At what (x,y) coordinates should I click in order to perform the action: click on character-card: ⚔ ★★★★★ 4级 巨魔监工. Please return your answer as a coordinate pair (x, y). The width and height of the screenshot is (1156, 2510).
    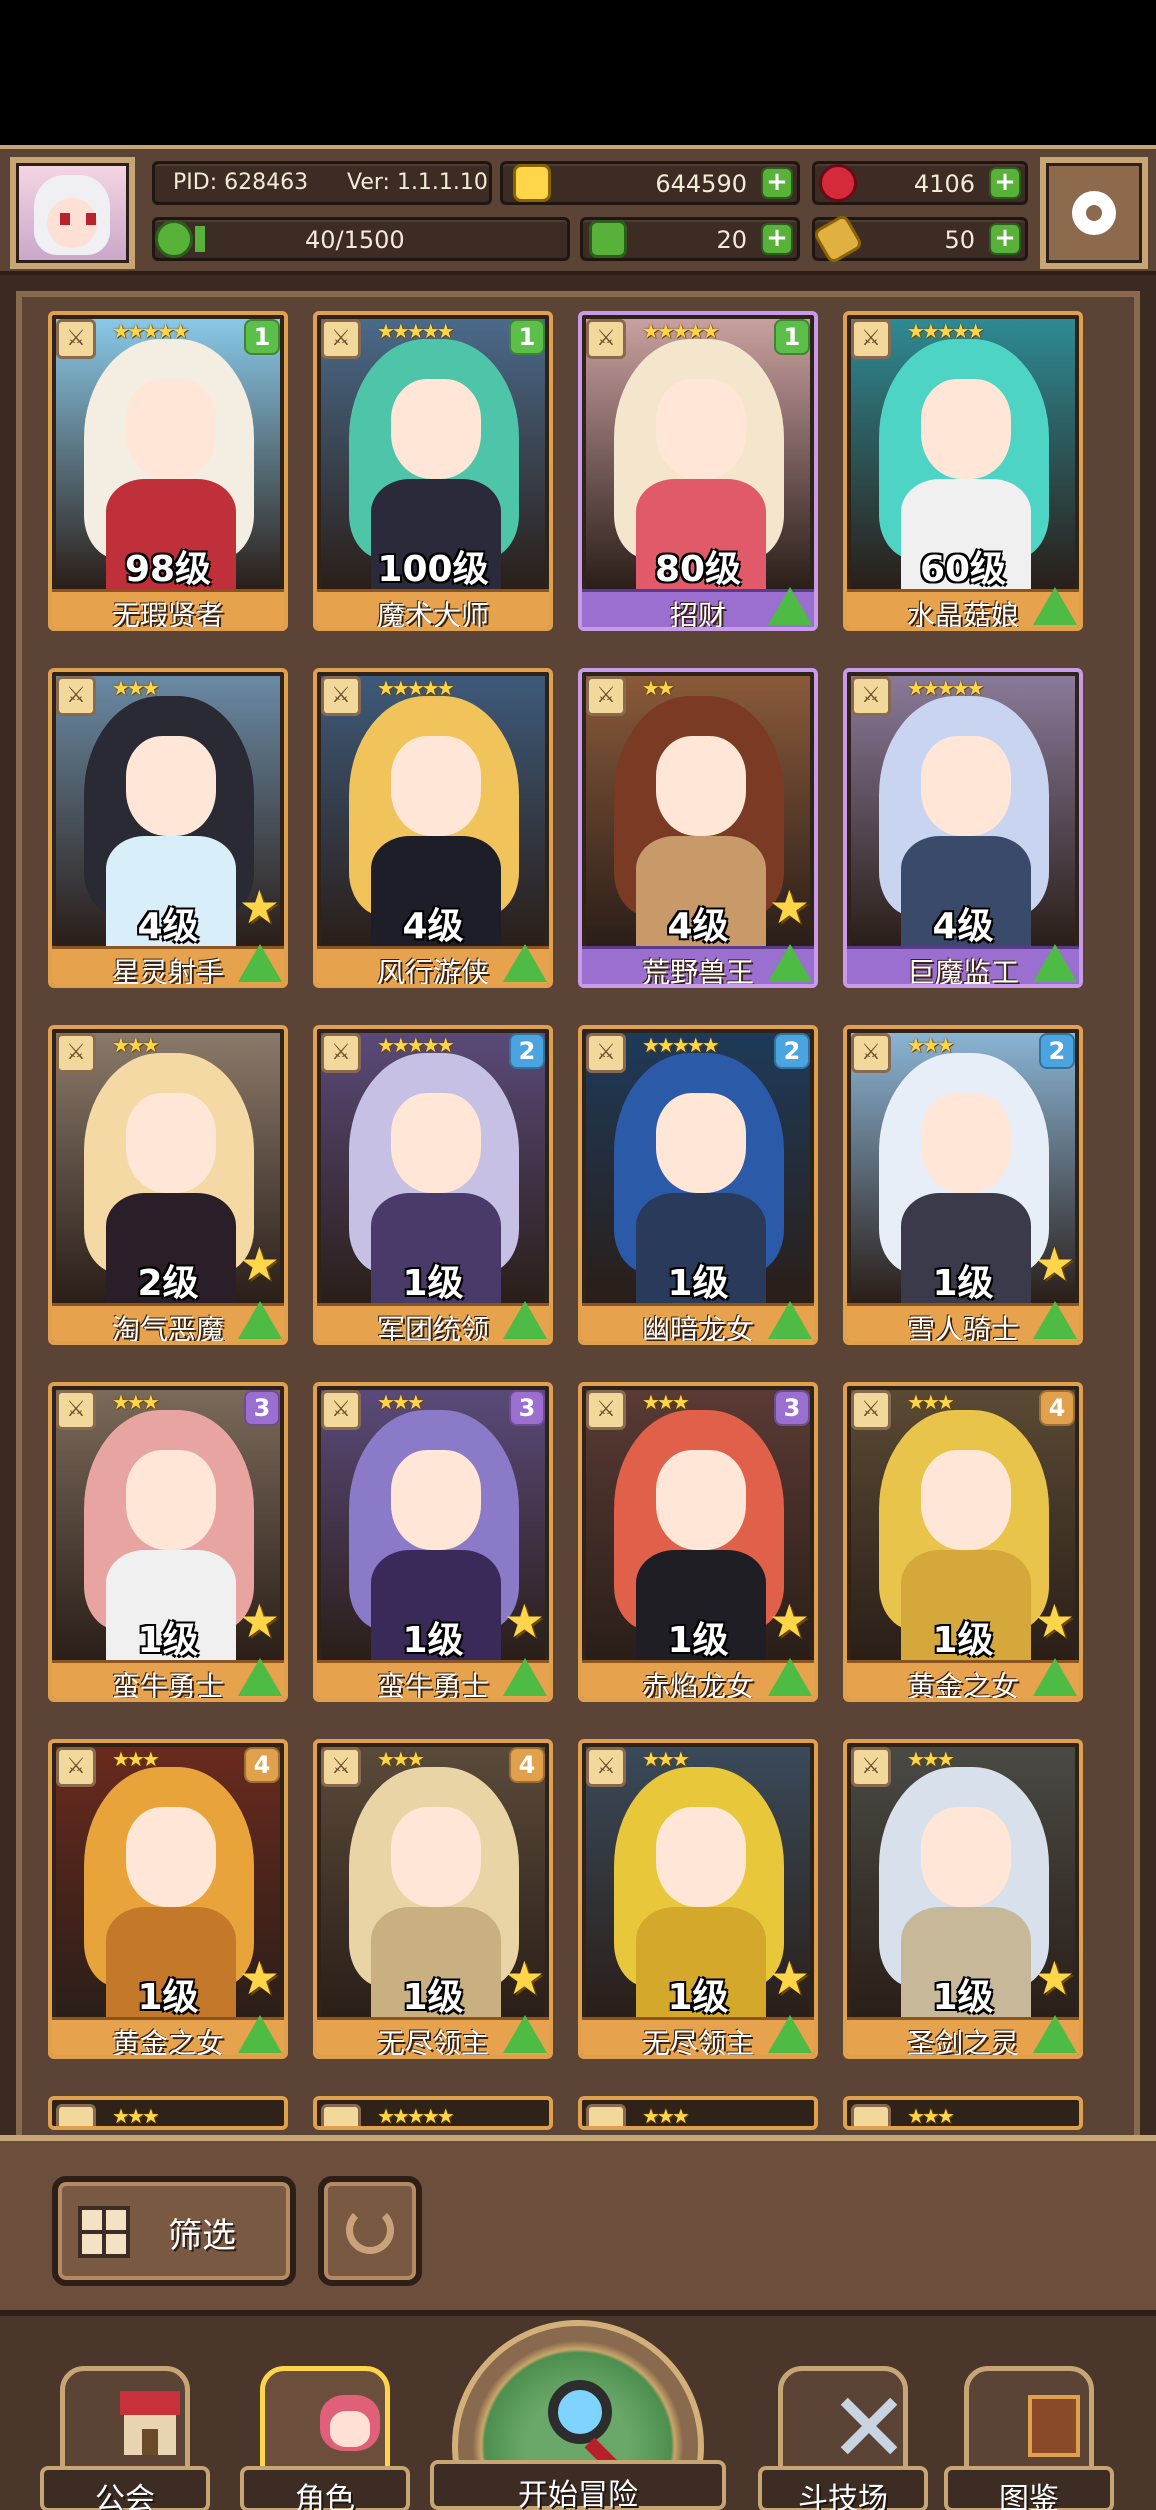
    Looking at the image, I should click on (963, 828).